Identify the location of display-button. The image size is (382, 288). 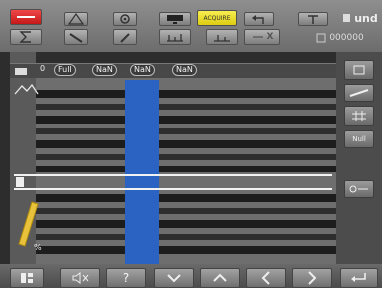
(175, 19).